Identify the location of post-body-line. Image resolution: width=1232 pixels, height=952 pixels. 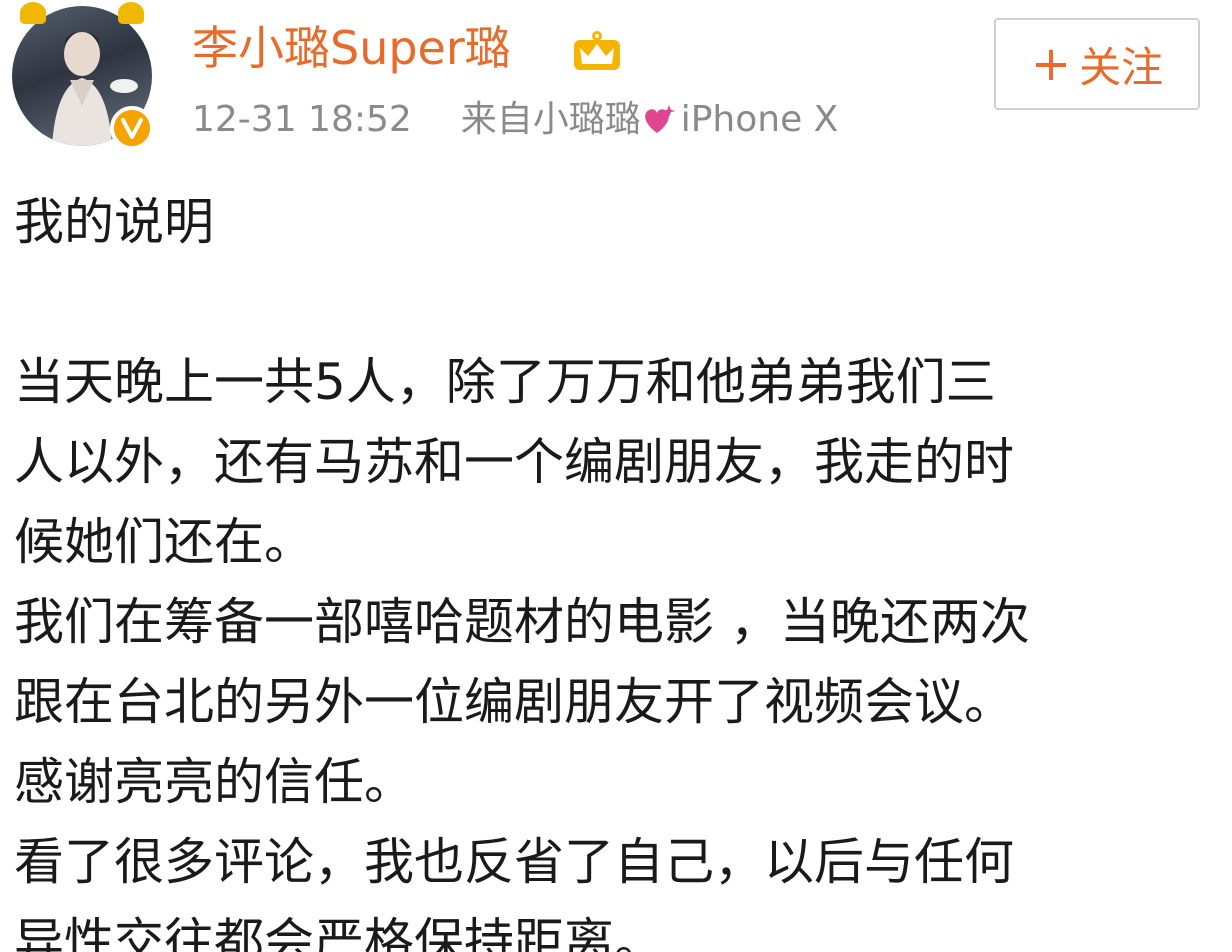
(614, 302).